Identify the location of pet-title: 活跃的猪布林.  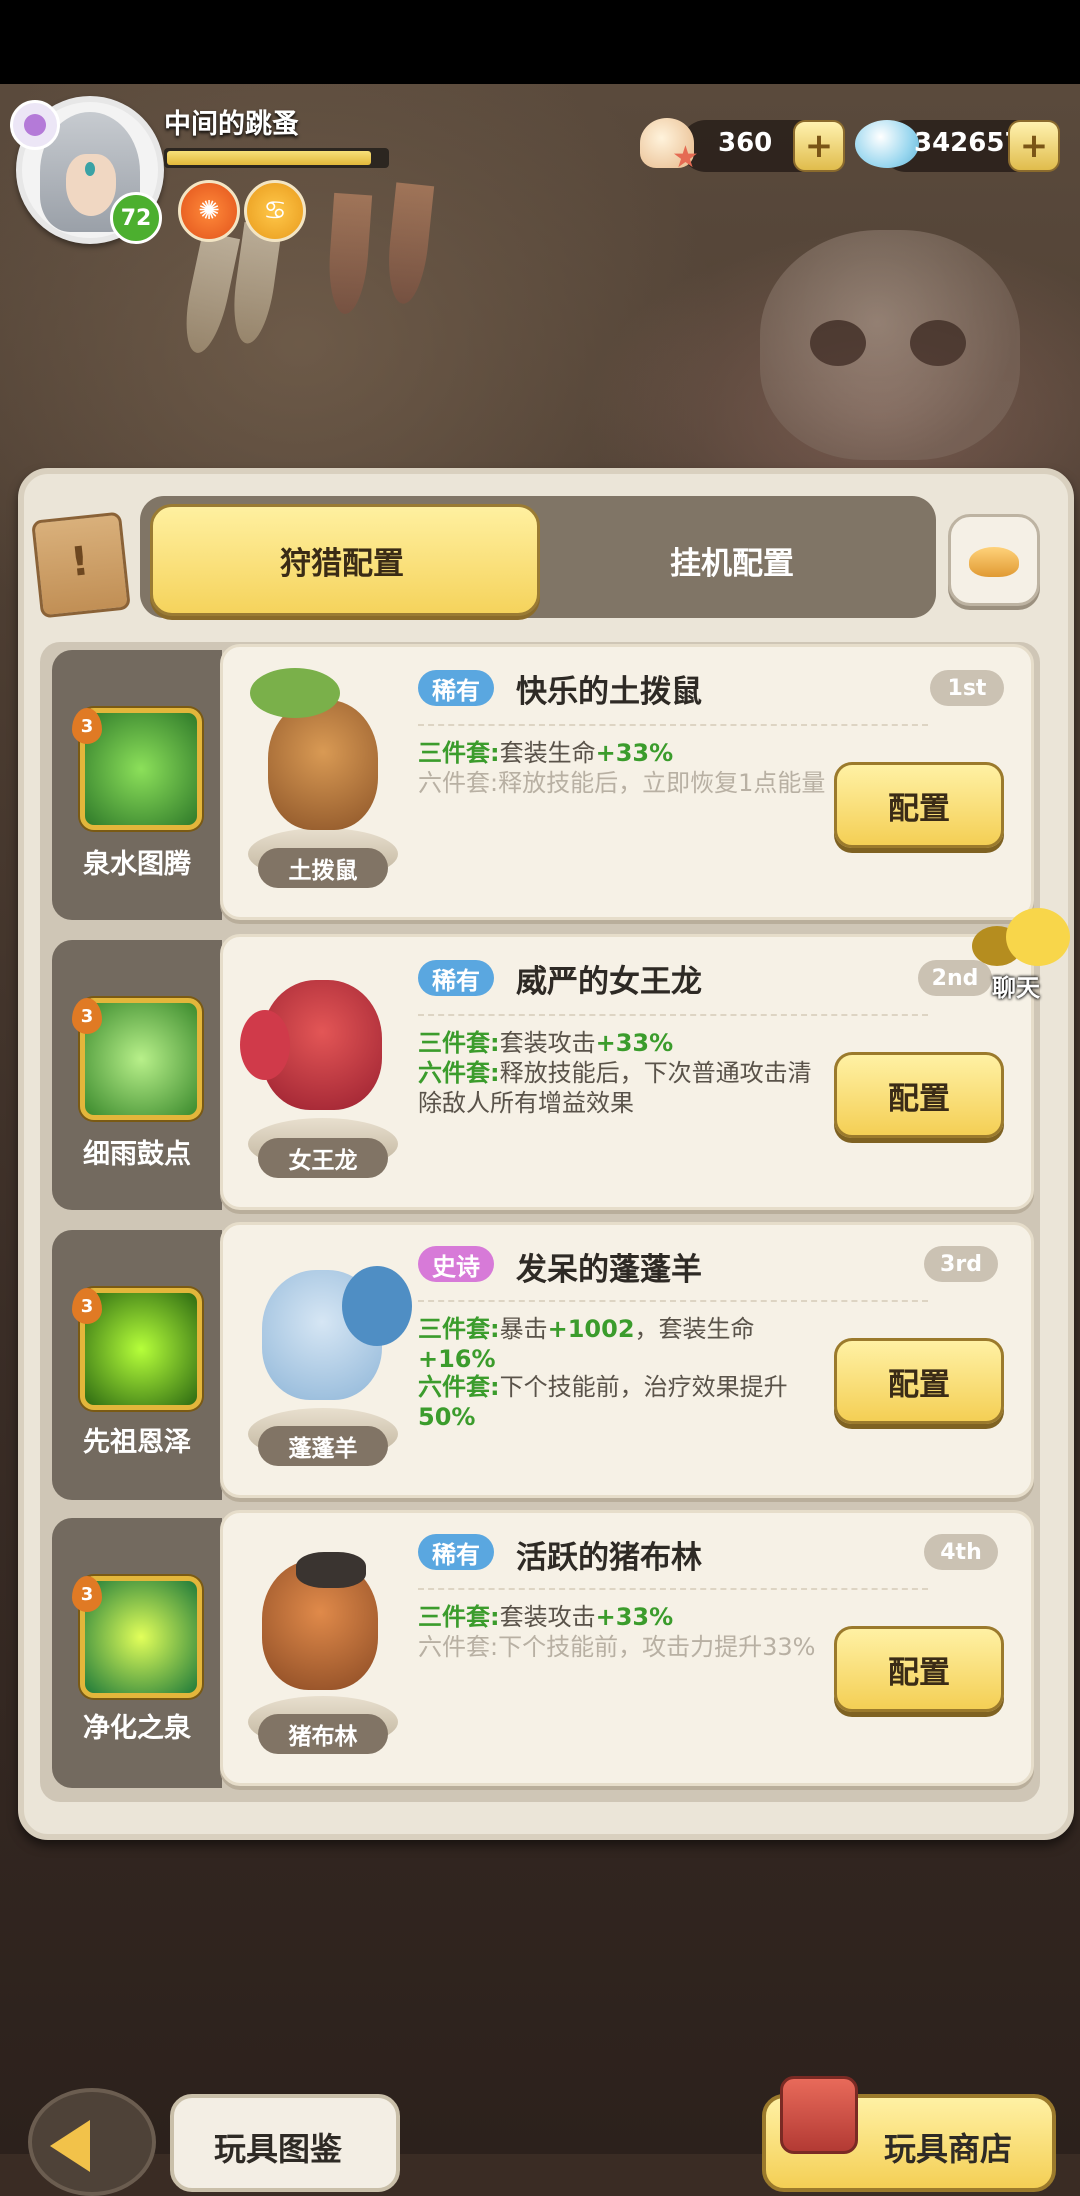
(609, 1558).